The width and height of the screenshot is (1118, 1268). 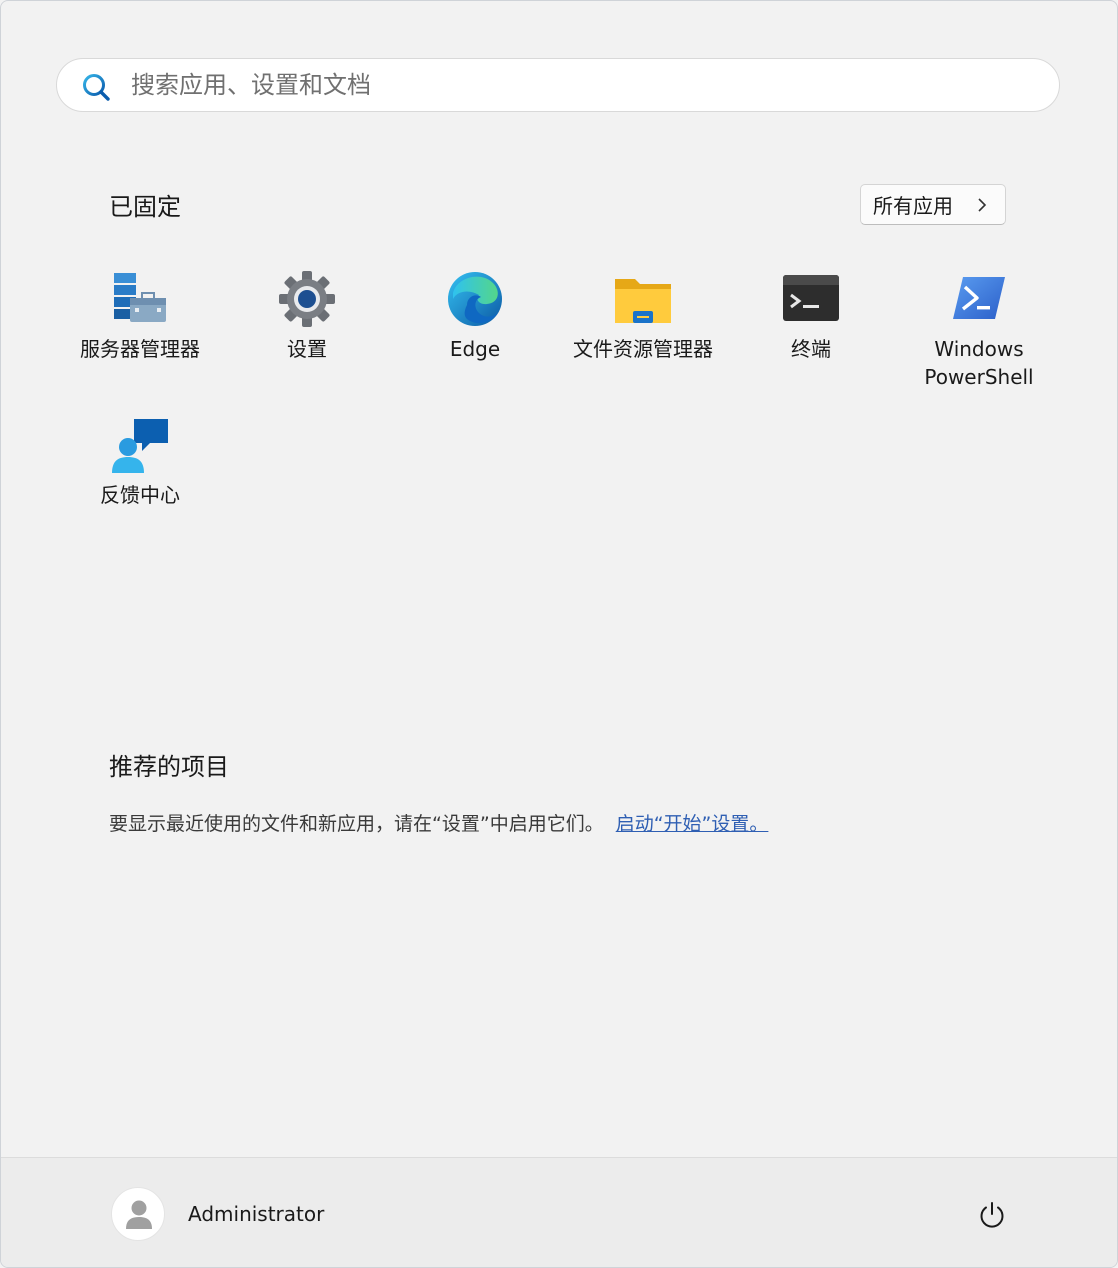 What do you see at coordinates (979, 329) in the screenshot?
I see `pinned-app-powershell: Windows PowerShell` at bounding box center [979, 329].